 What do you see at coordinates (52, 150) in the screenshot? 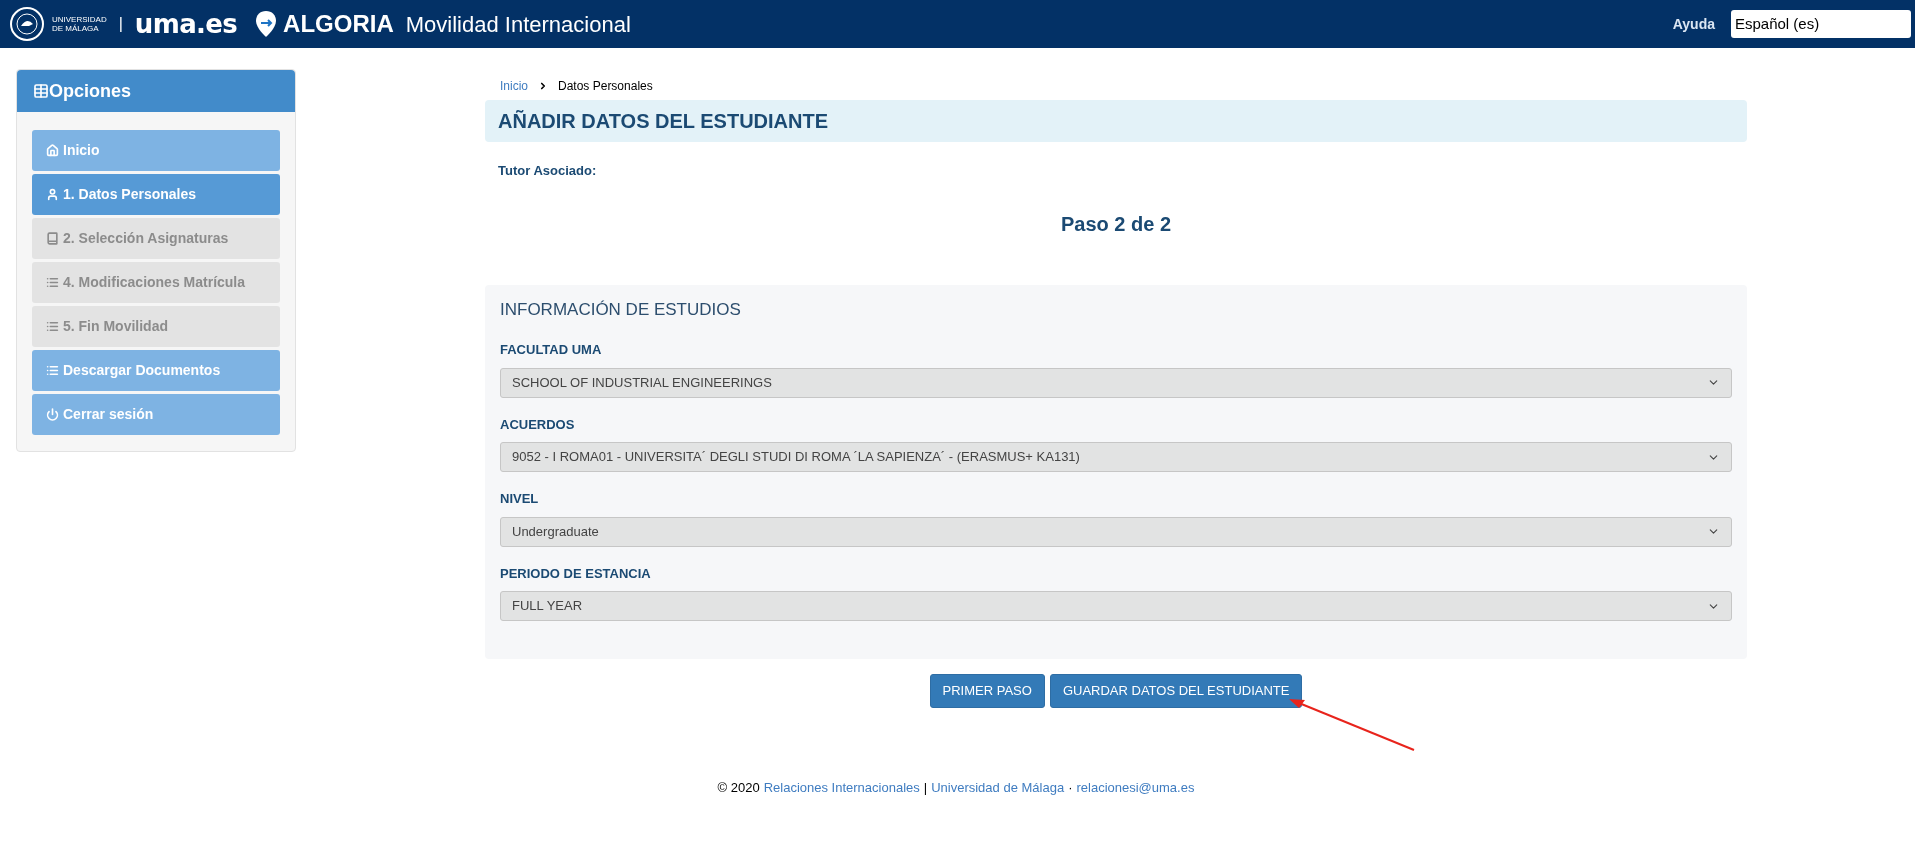
I see `home-icon` at bounding box center [52, 150].